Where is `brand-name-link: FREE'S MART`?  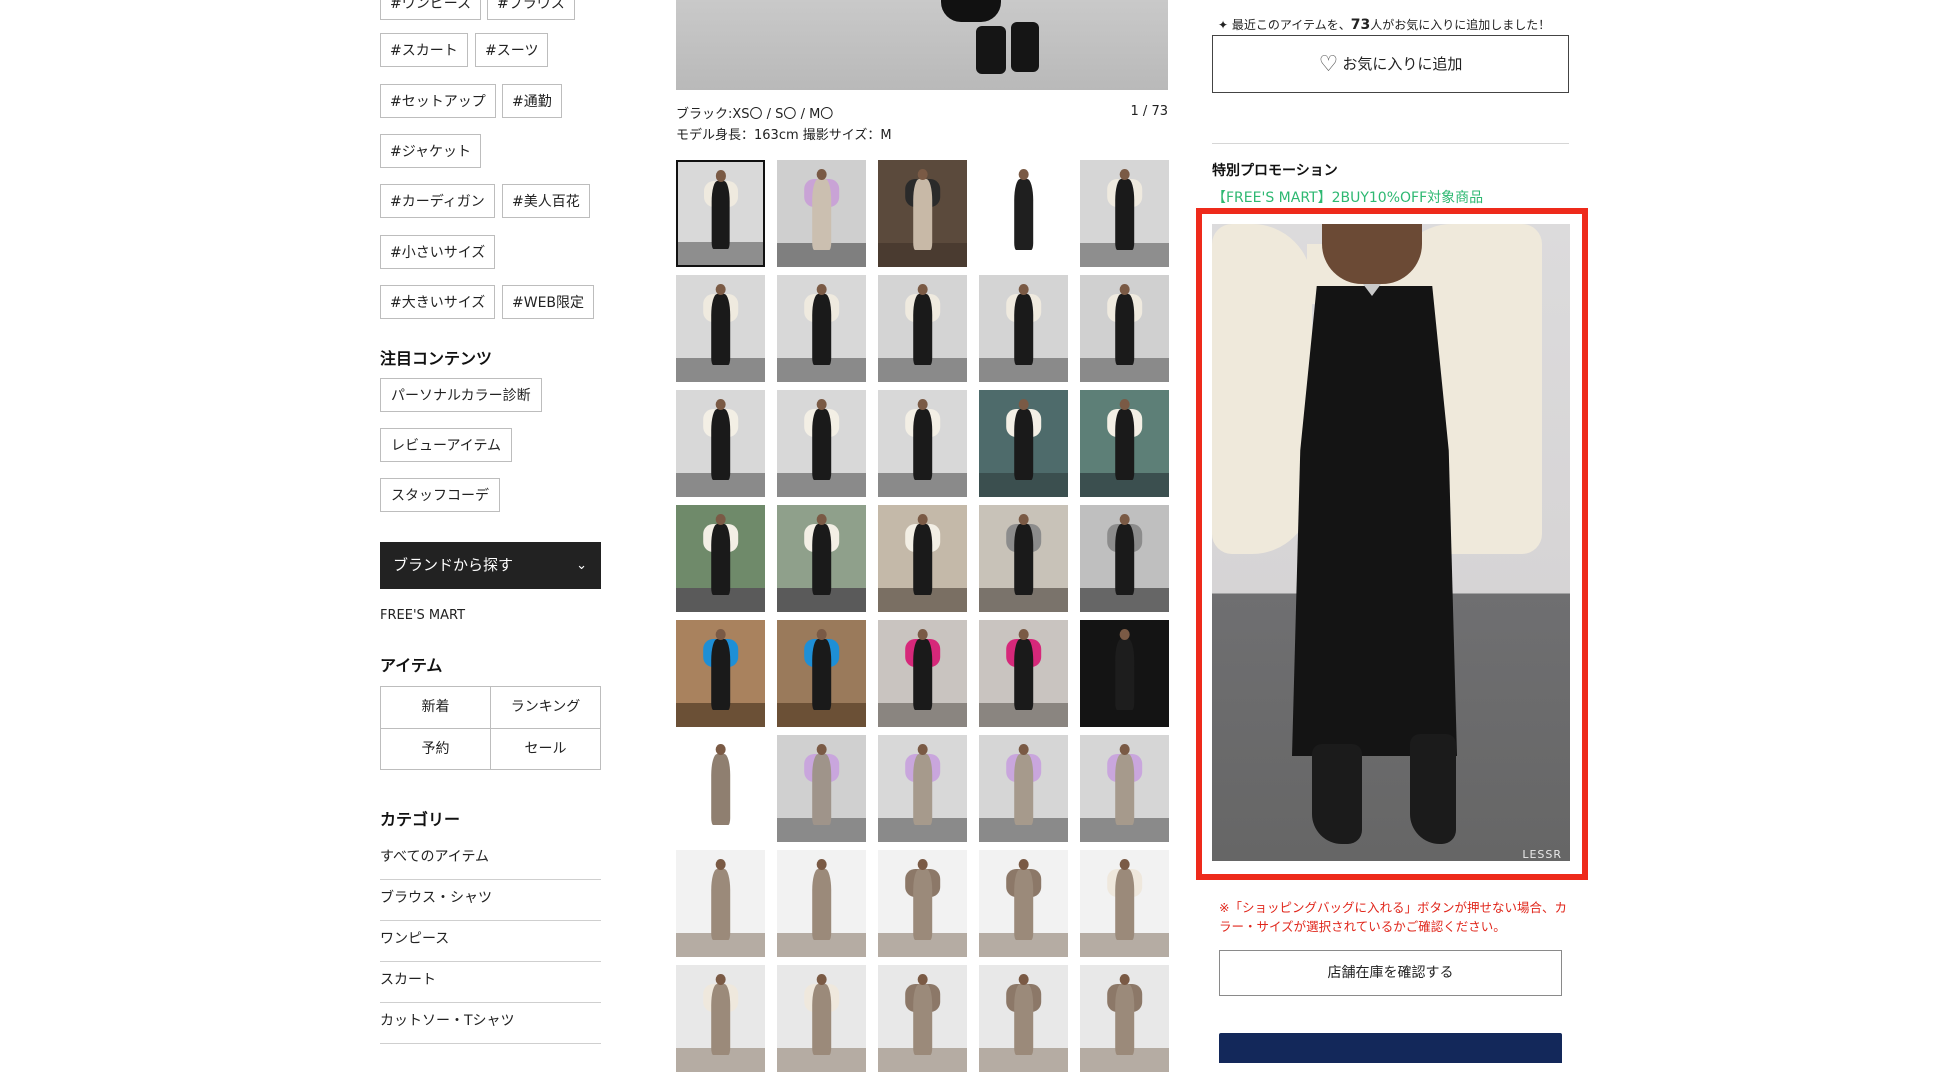
brand-name-link: FREE'S MART is located at coordinates (422, 615).